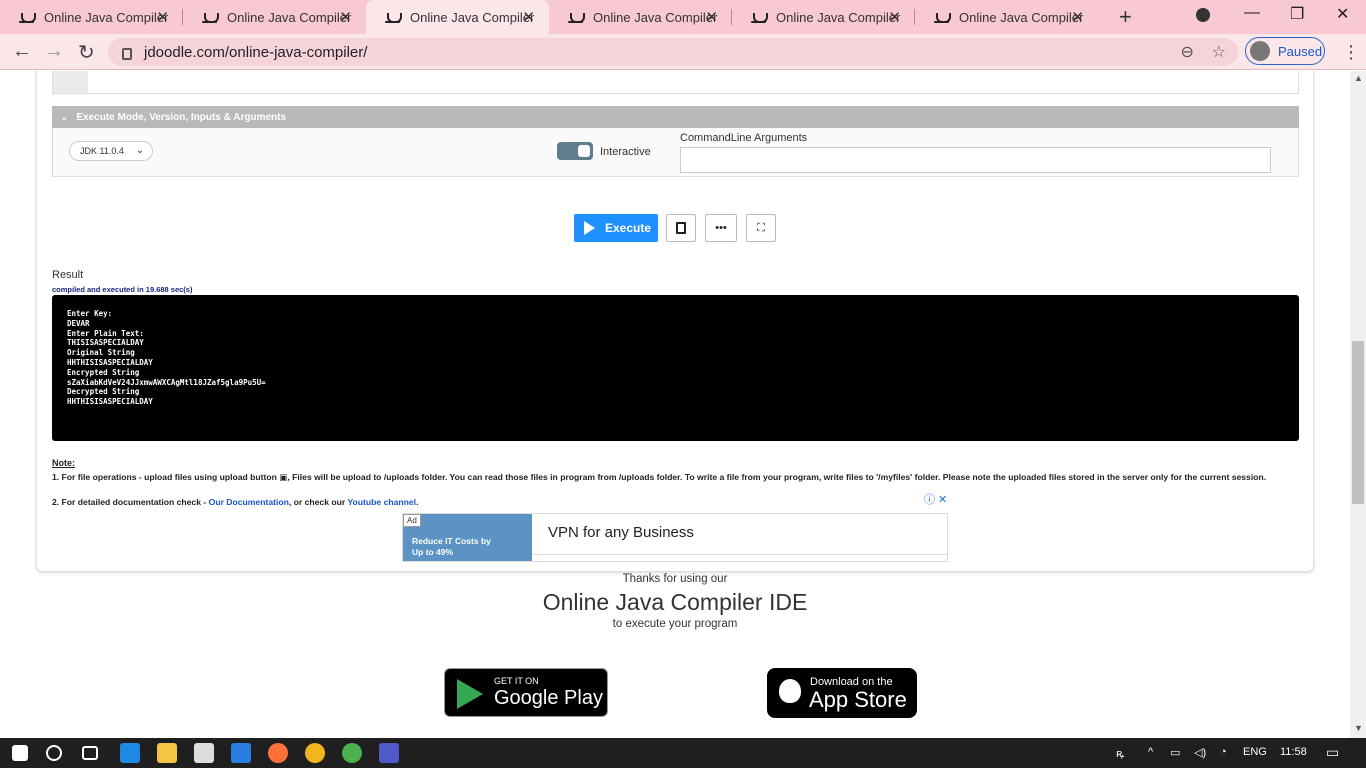  What do you see at coordinates (1293, 752) in the screenshot?
I see `clock: 11:58` at bounding box center [1293, 752].